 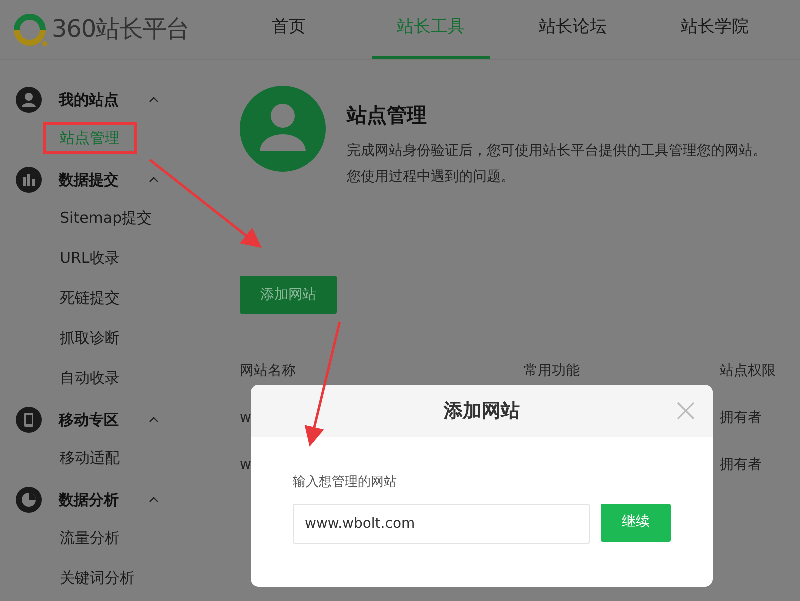 I want to click on column-header: 网站名称, so click(x=268, y=370).